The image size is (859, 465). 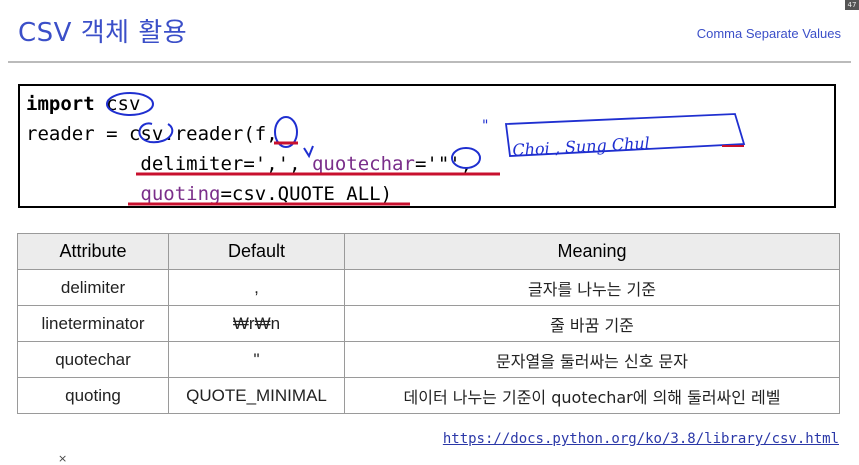 I want to click on annotation-quote-marks: ", so click(x=485, y=126).